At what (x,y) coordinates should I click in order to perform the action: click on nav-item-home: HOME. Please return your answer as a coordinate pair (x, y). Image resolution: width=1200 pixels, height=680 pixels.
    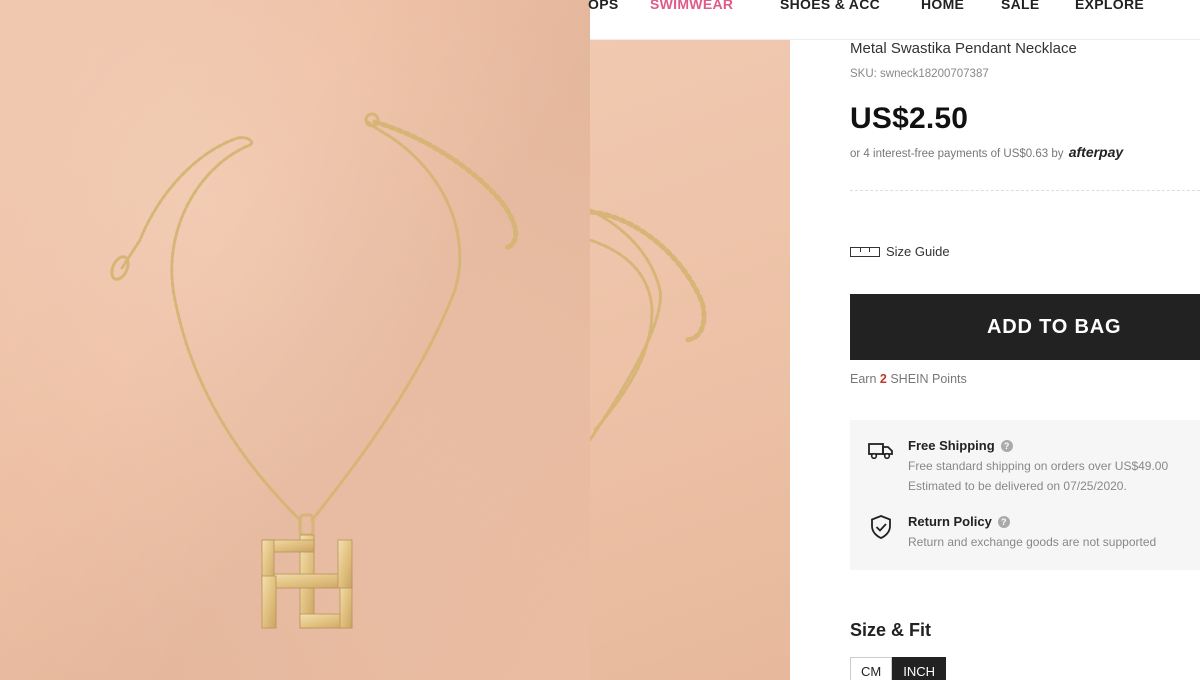
    Looking at the image, I should click on (942, 6).